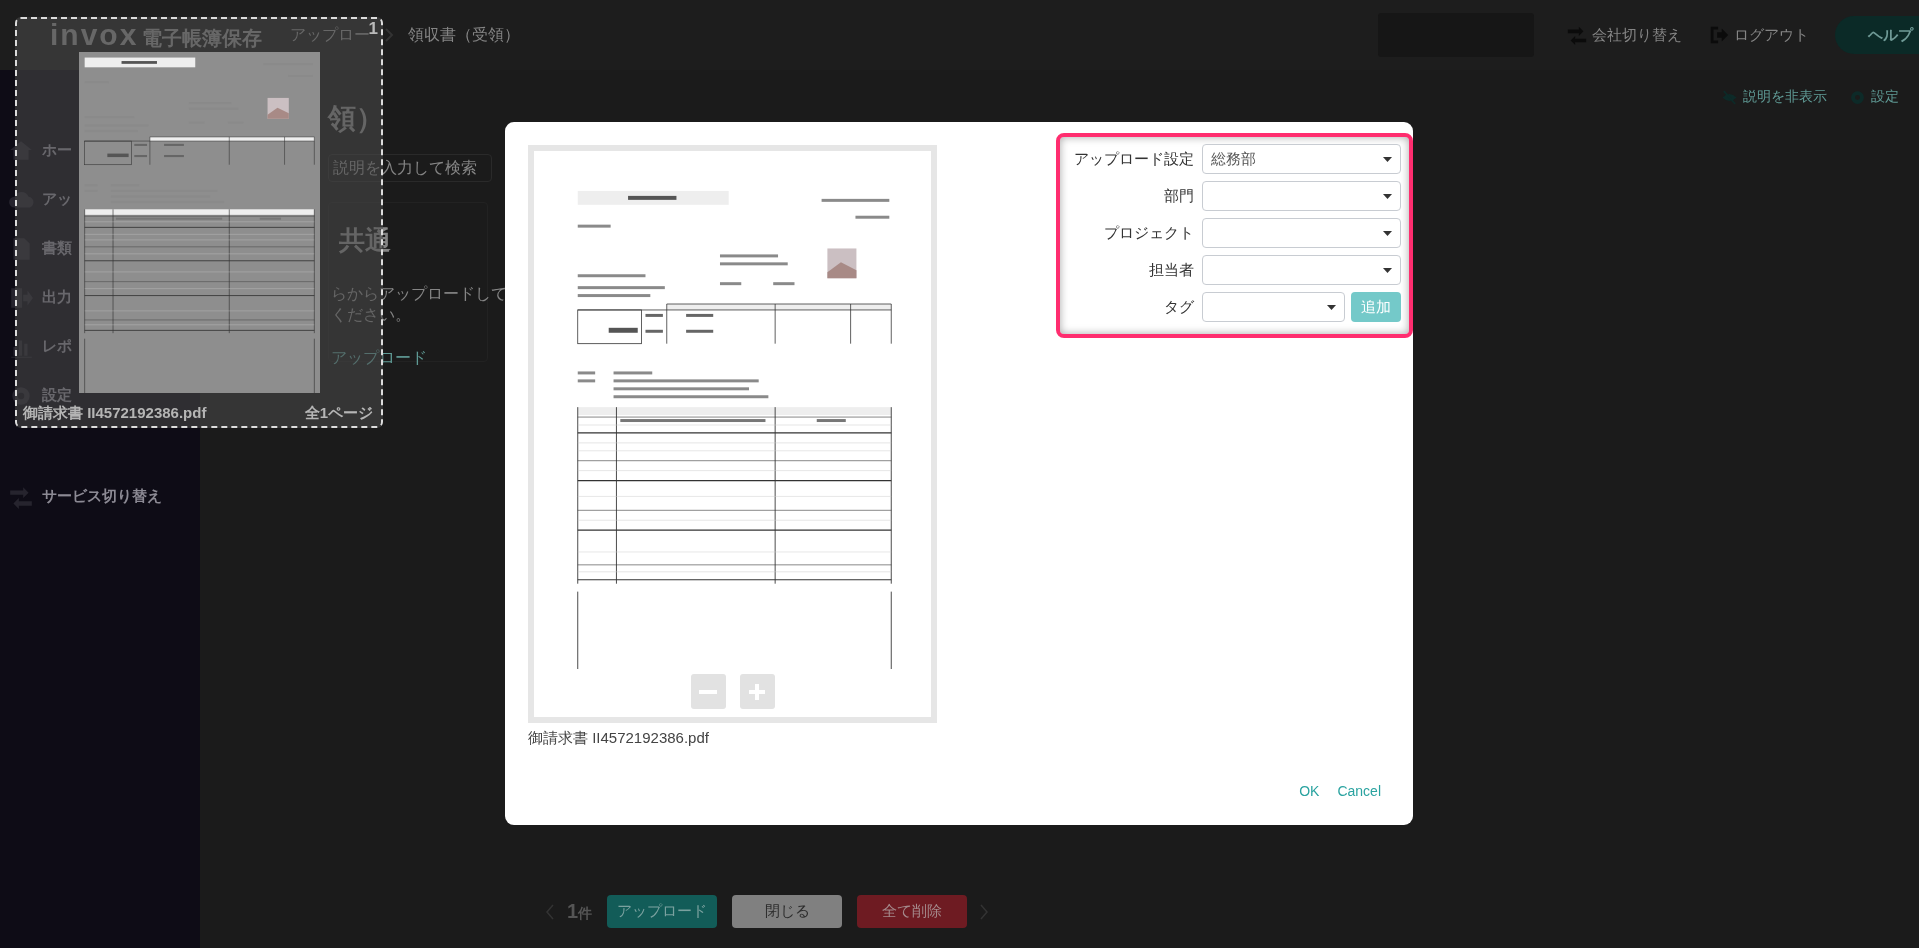  Describe the element at coordinates (1624, 35) in the screenshot. I see `switch-company-link: 会社切り替え` at that location.